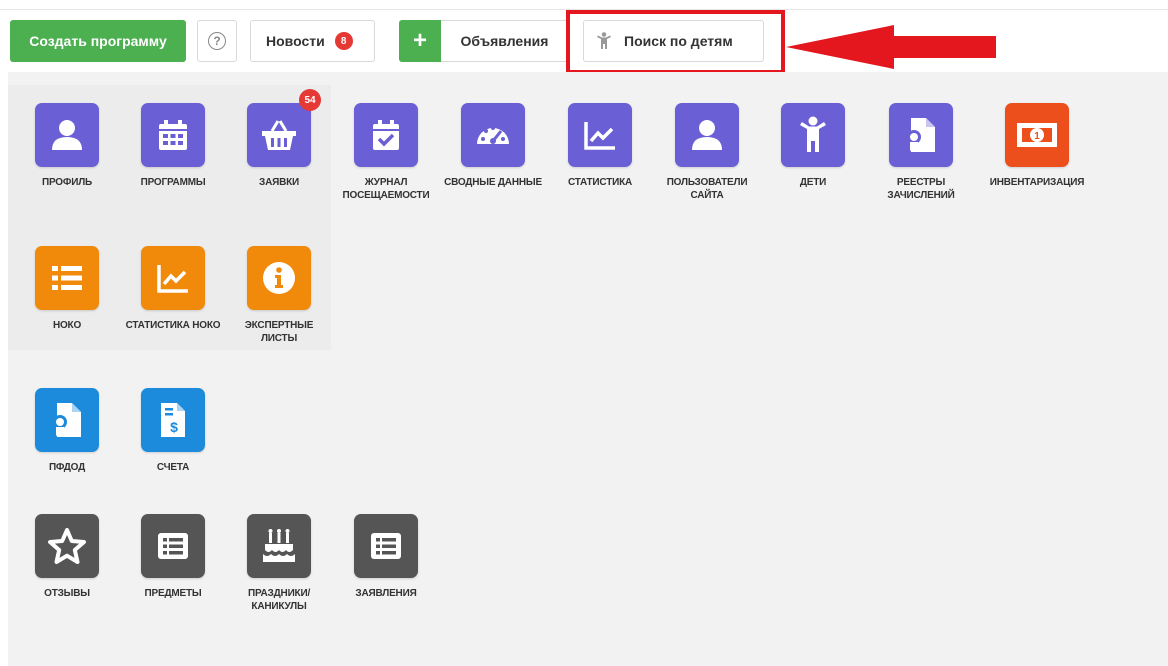  What do you see at coordinates (386, 189) in the screenshot?
I see `tile-label: ЖУРНАЛ ПОСЕЩАЕМОСТИ` at bounding box center [386, 189].